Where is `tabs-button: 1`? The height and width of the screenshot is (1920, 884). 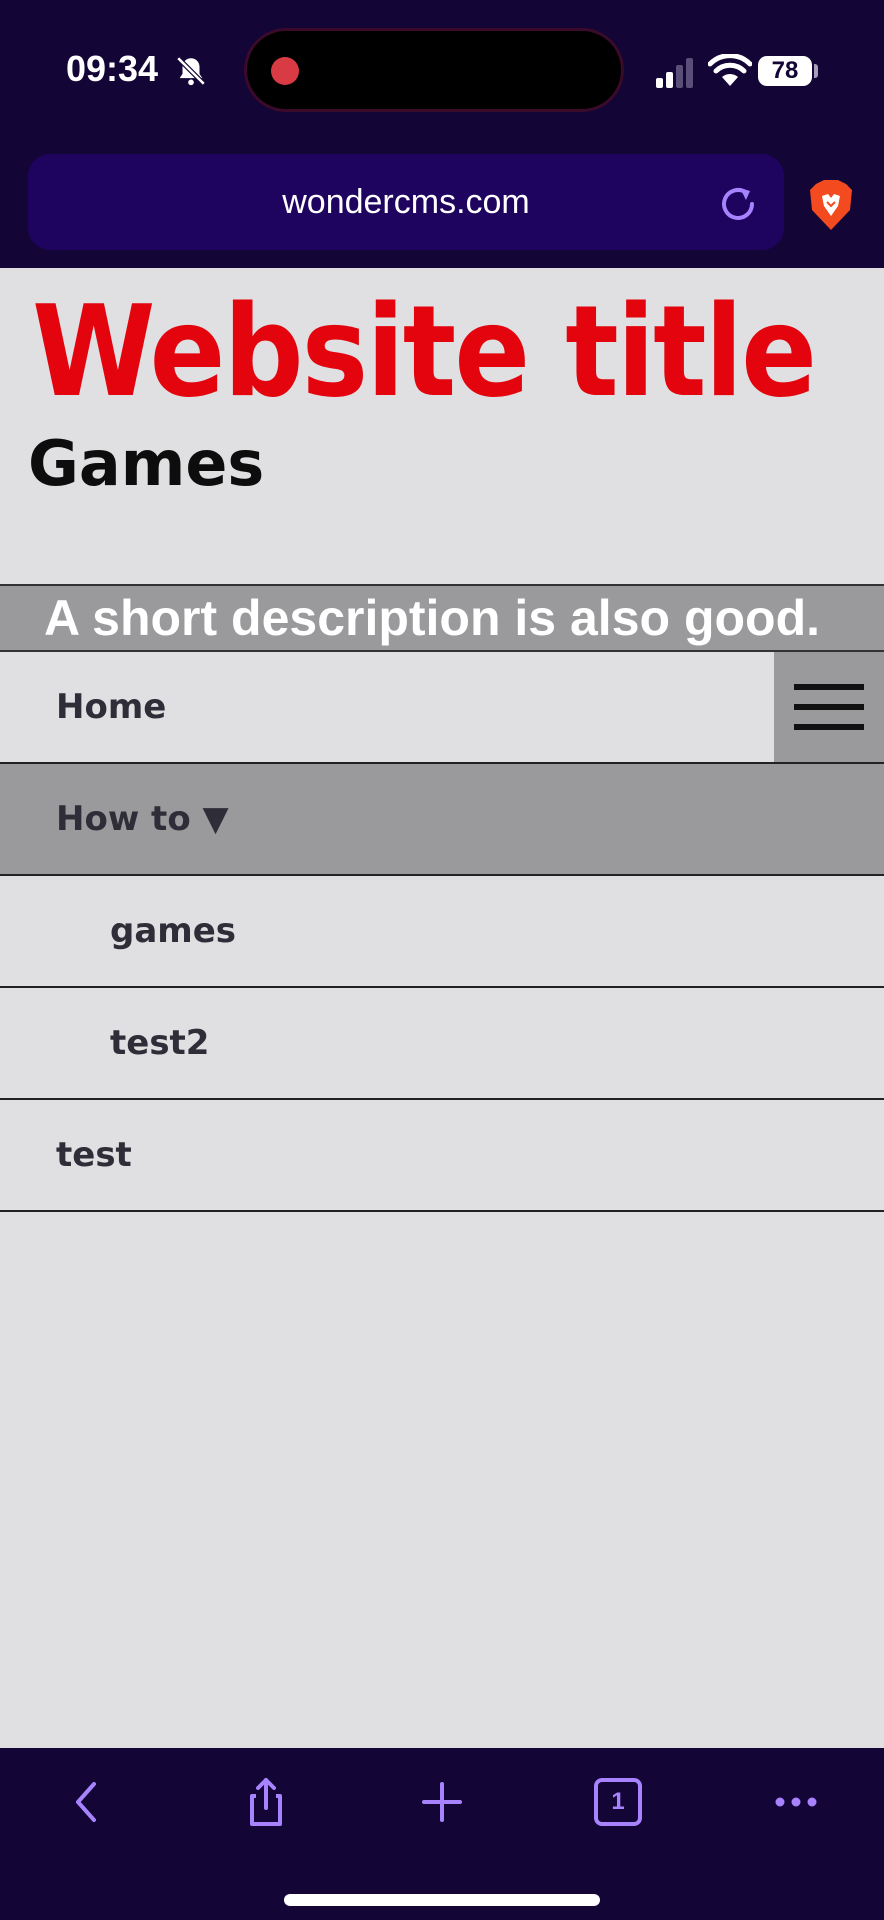 tabs-button: 1 is located at coordinates (618, 1802).